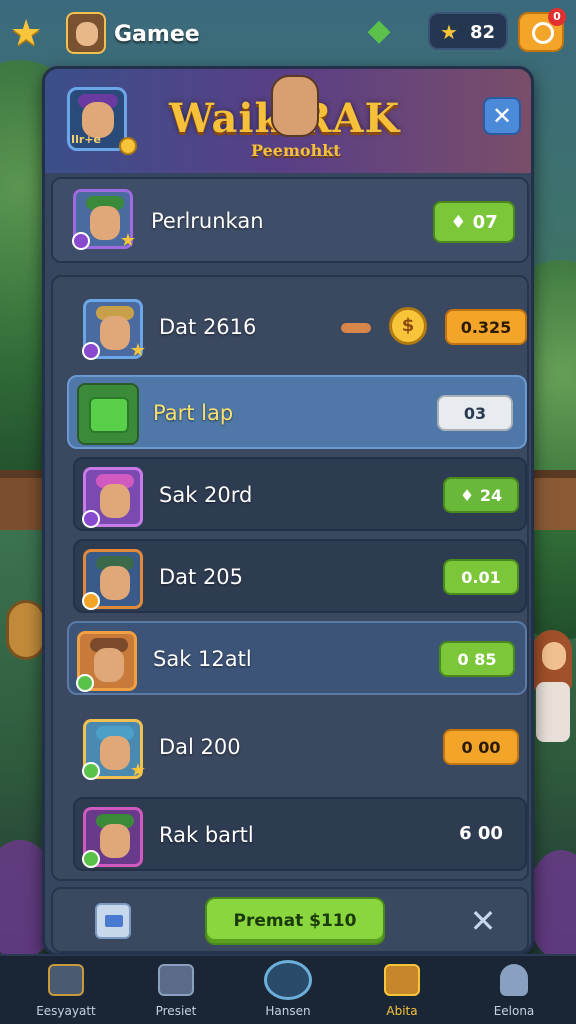 This screenshot has height=1024, width=576. Describe the element at coordinates (86, 139) in the screenshot. I see `banner-hero-tag: Ilr+e` at that location.